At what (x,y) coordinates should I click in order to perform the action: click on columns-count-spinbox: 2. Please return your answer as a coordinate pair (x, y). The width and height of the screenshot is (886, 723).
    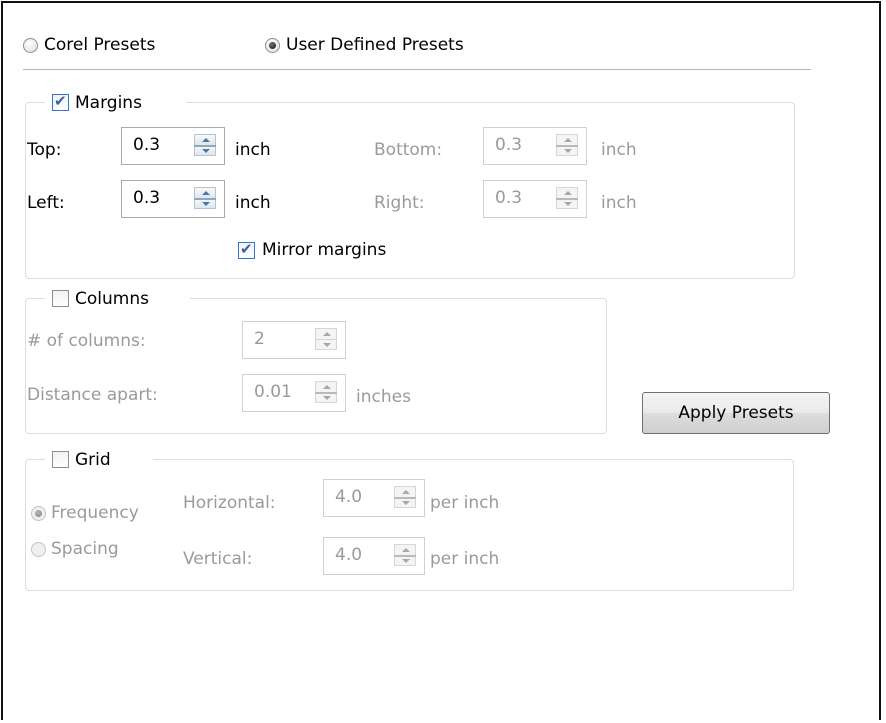
    Looking at the image, I should click on (294, 340).